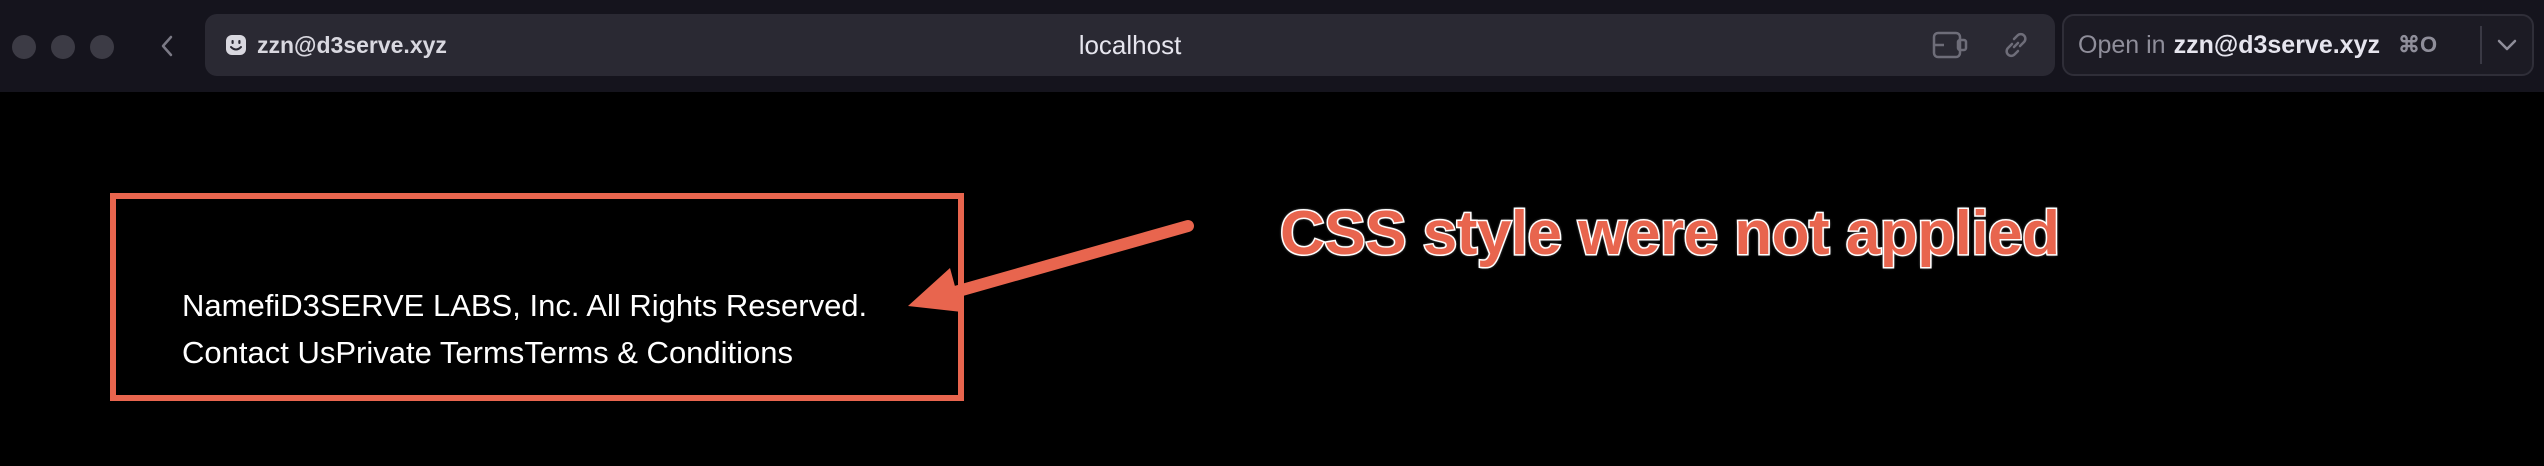 Image resolution: width=2544 pixels, height=466 pixels. What do you see at coordinates (1669, 234) in the screenshot?
I see `annotation-text: CSS style were not applied` at bounding box center [1669, 234].